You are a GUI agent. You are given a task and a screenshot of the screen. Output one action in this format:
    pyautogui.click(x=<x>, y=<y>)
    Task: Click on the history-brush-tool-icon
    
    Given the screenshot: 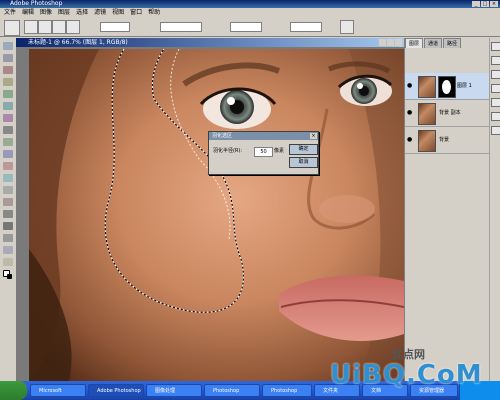 What is the action you would take?
    pyautogui.click(x=8, y=154)
    